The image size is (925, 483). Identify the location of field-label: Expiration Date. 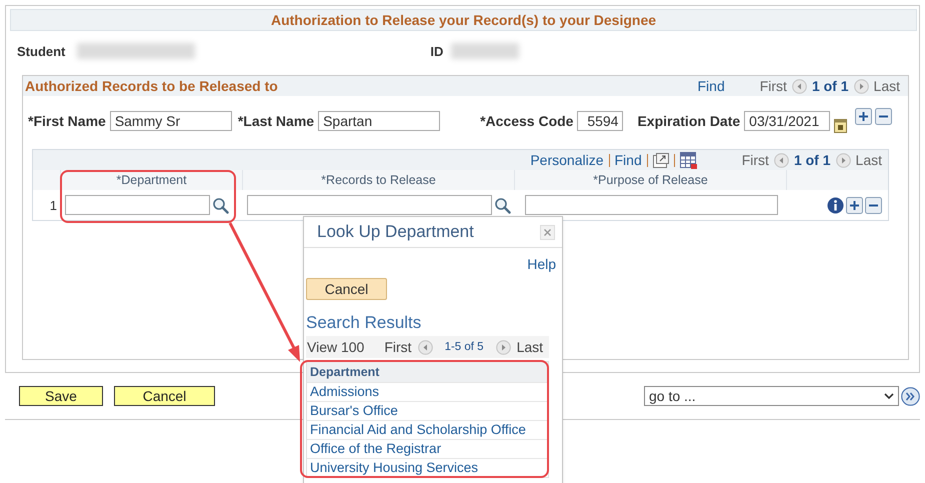
(688, 121).